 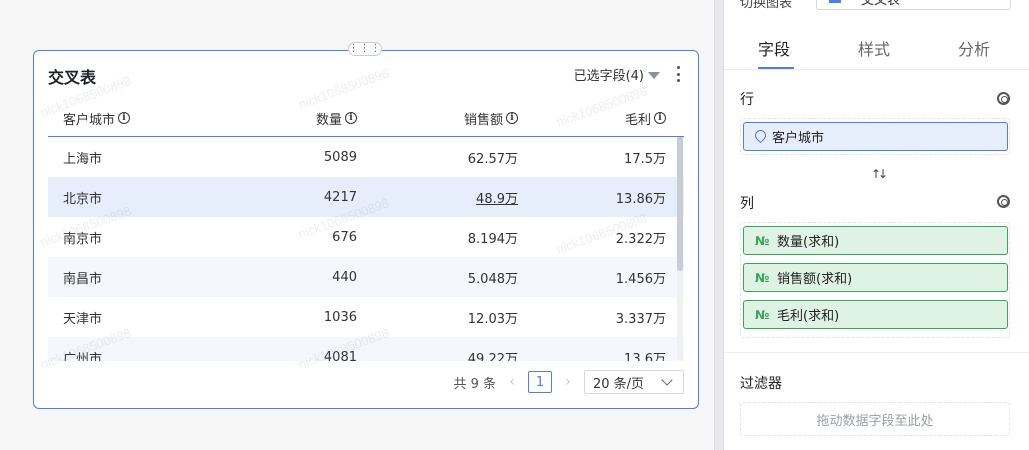 I want to click on cell-sales: 62.57万, so click(x=492, y=159).